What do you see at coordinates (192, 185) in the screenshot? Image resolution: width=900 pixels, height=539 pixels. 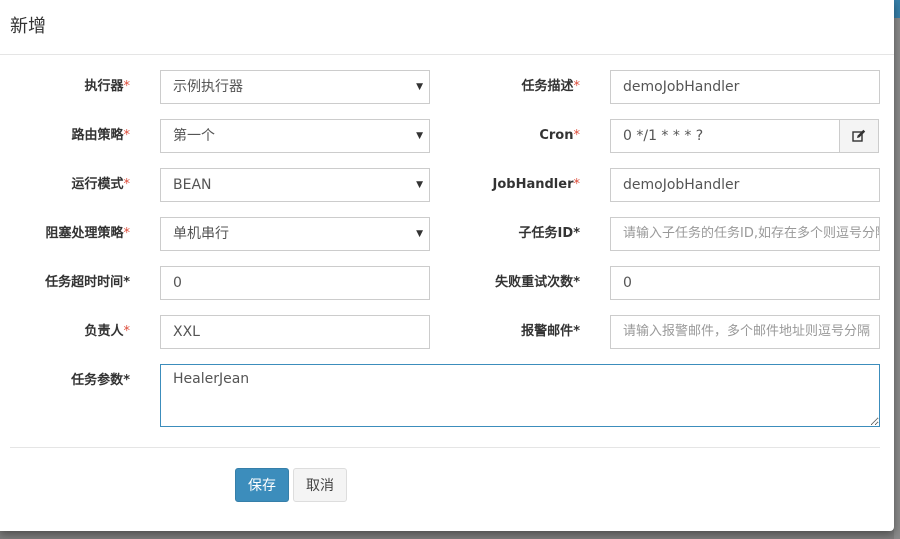 I see `run-mode-select-value: BEAN` at bounding box center [192, 185].